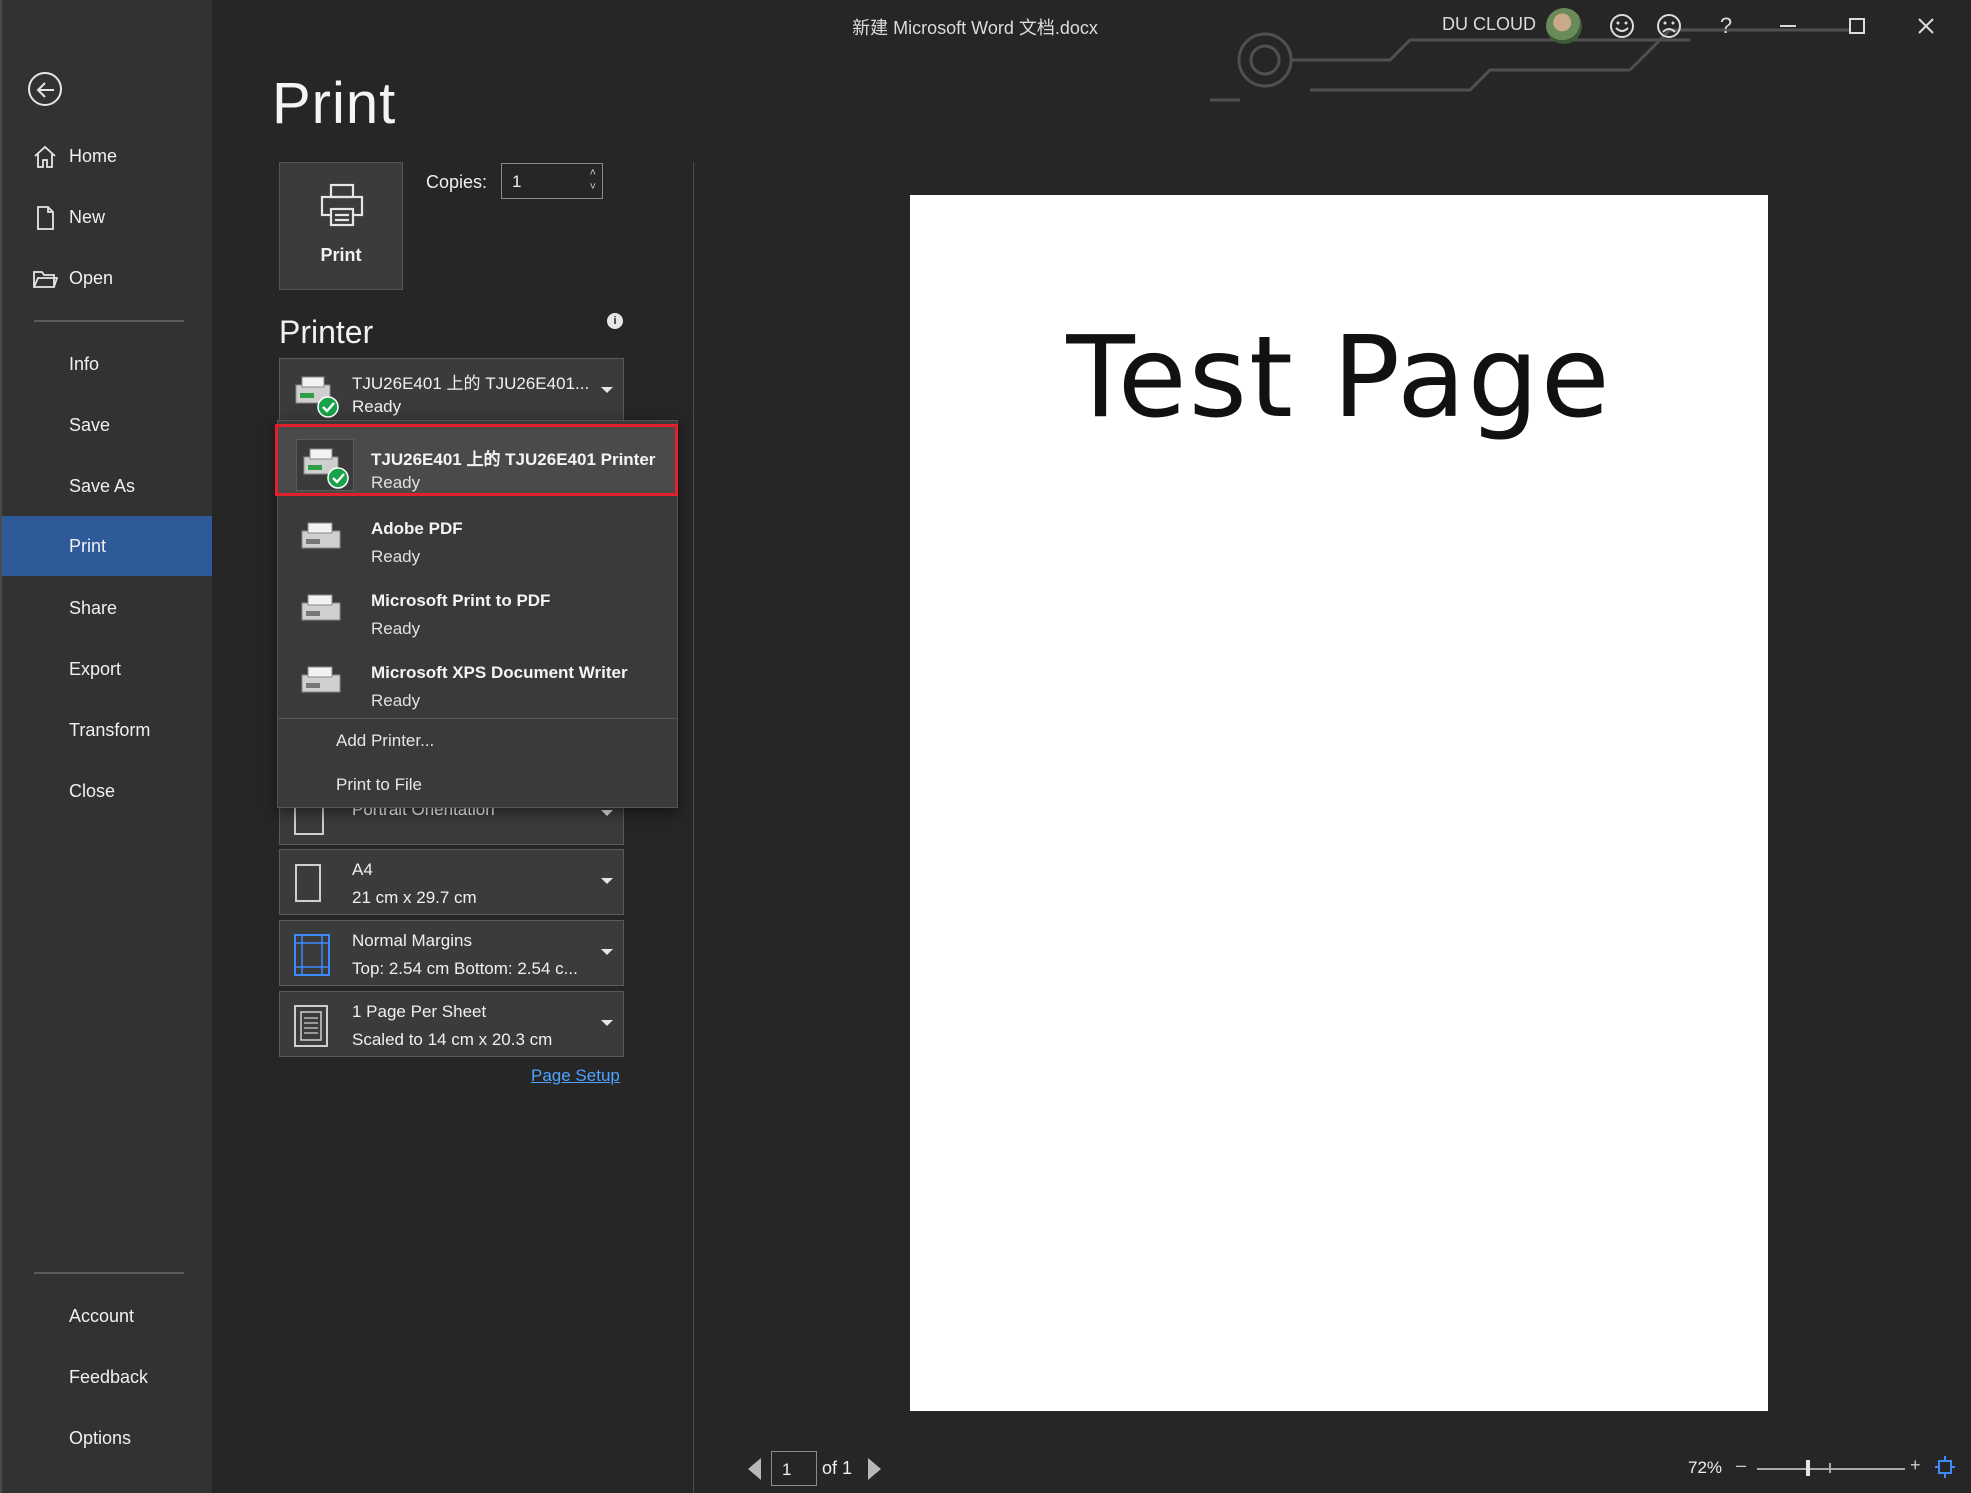 Image resolution: width=1971 pixels, height=1493 pixels. What do you see at coordinates (794, 1468) in the screenshot?
I see `page-number-input: 1` at bounding box center [794, 1468].